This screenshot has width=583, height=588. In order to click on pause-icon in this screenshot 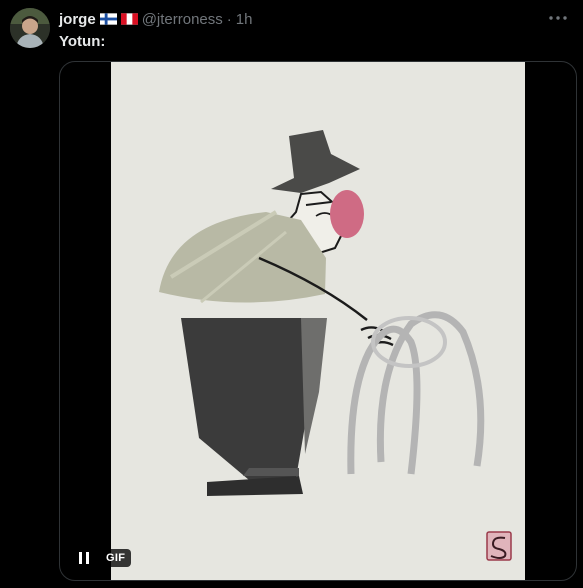, I will do `click(84, 558)`.